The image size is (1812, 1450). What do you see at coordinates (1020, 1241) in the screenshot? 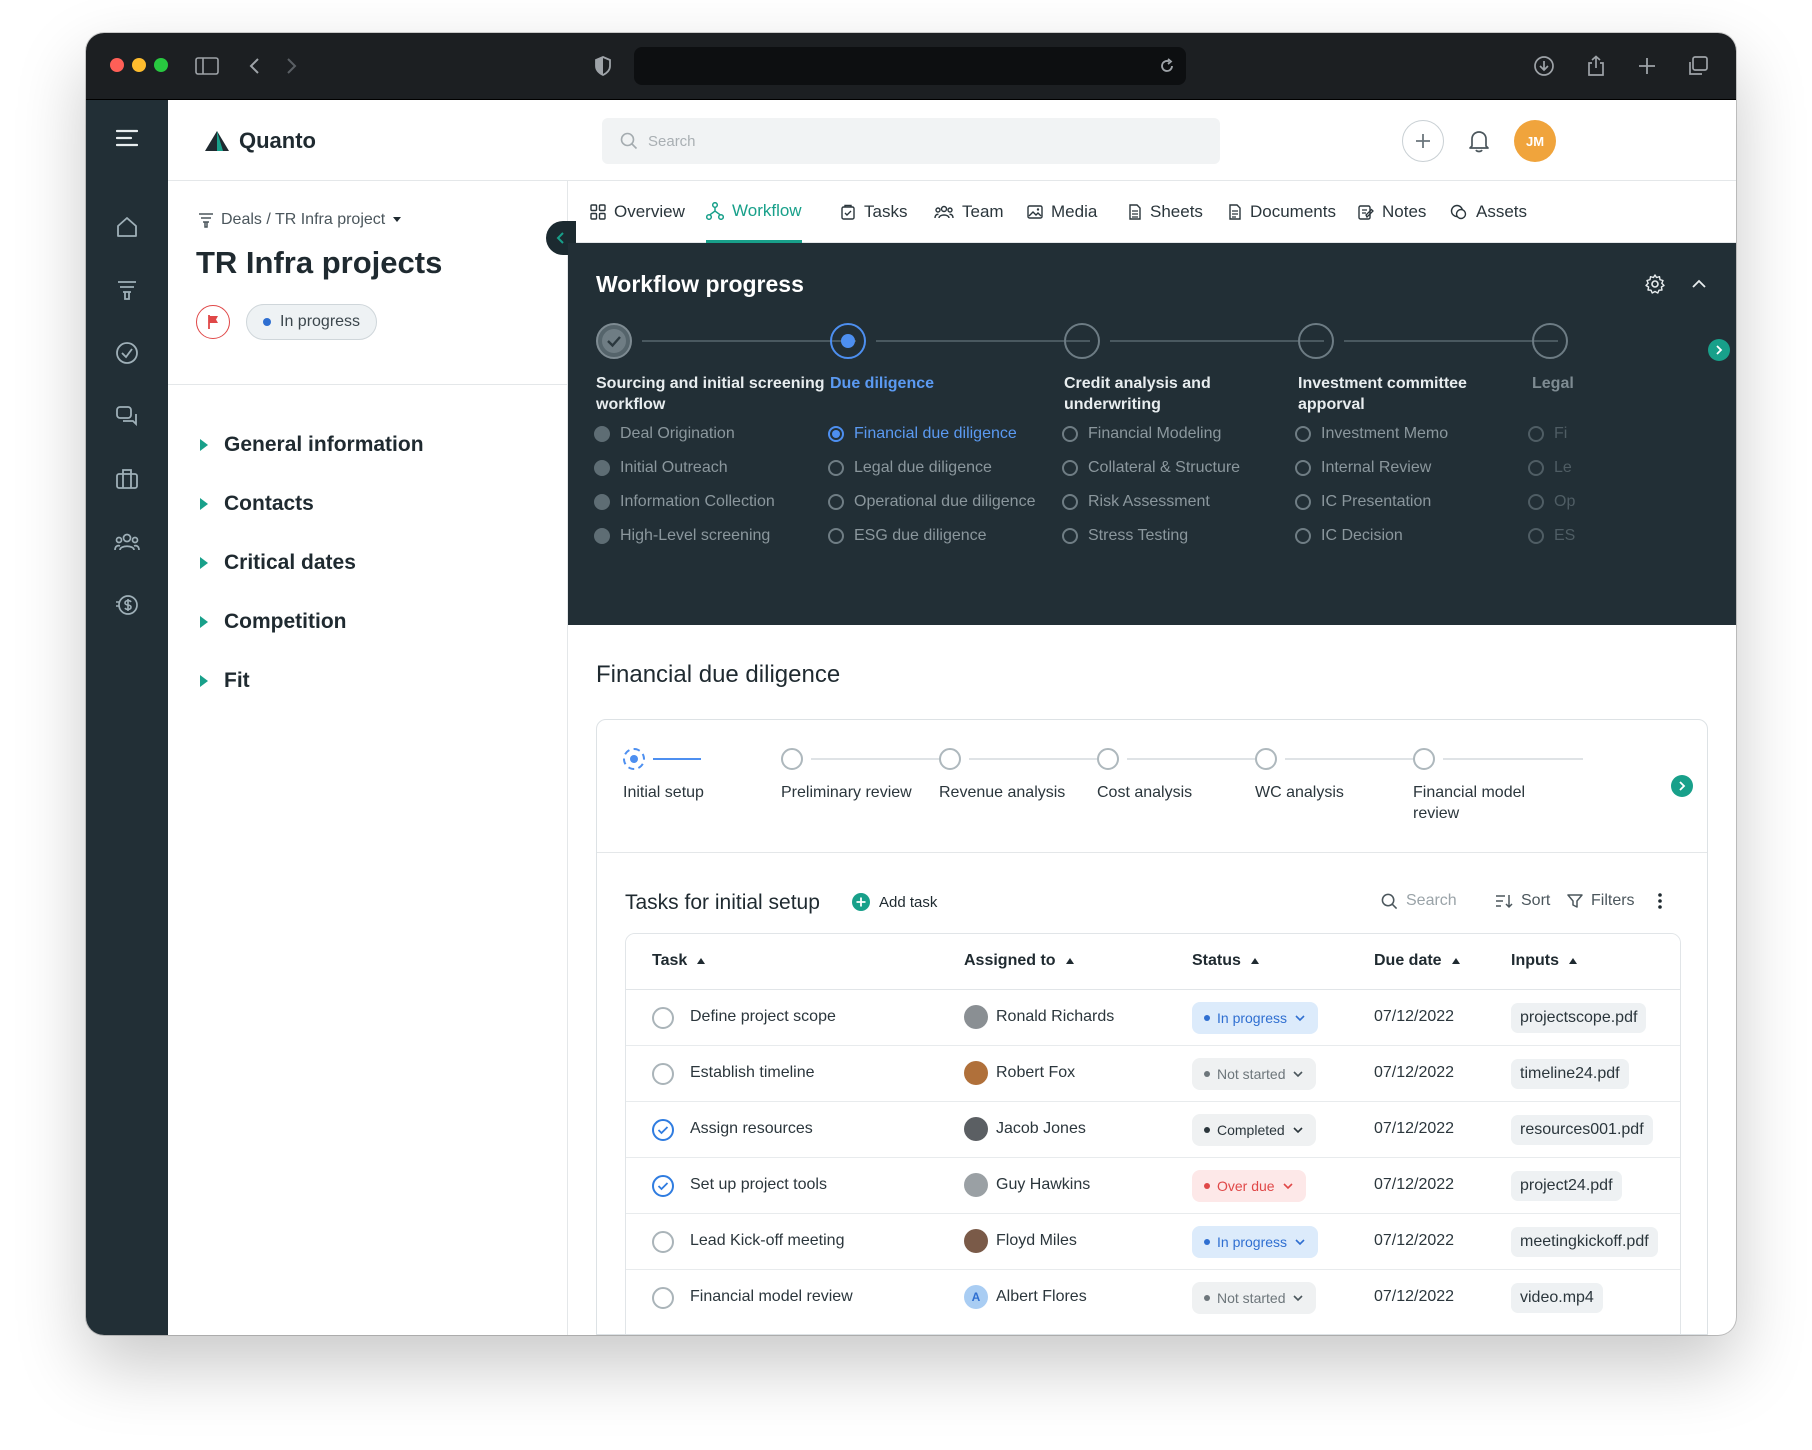
I see `assignee: Floyd Miles` at bounding box center [1020, 1241].